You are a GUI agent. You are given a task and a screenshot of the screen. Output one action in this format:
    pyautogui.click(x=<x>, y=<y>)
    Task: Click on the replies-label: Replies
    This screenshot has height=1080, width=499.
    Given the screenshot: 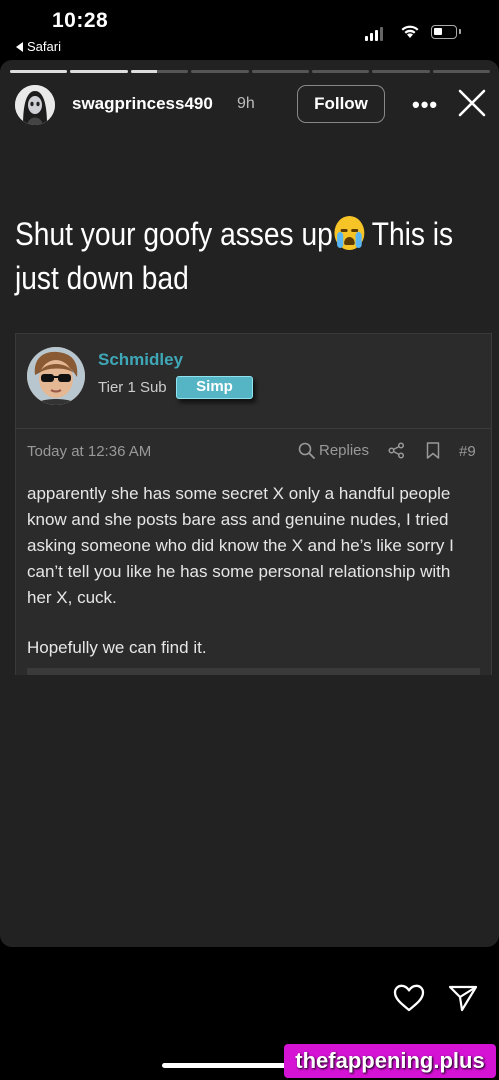 What is the action you would take?
    pyautogui.click(x=344, y=450)
    